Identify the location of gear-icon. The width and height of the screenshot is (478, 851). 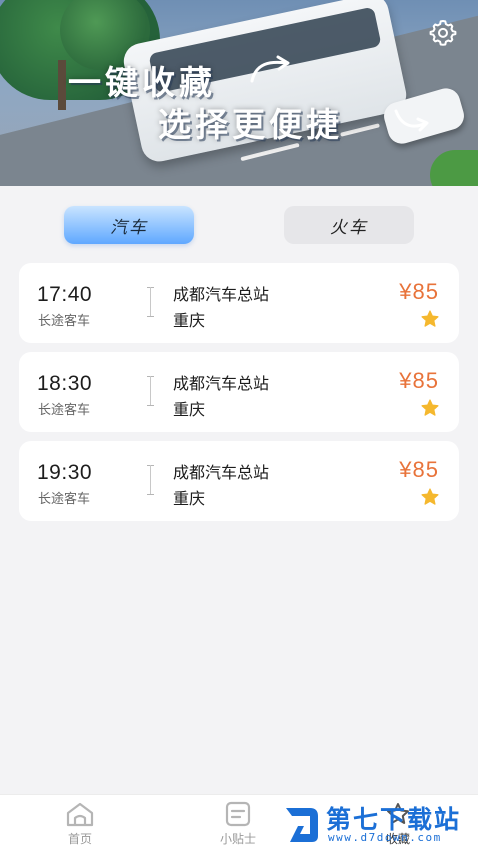
(443, 33).